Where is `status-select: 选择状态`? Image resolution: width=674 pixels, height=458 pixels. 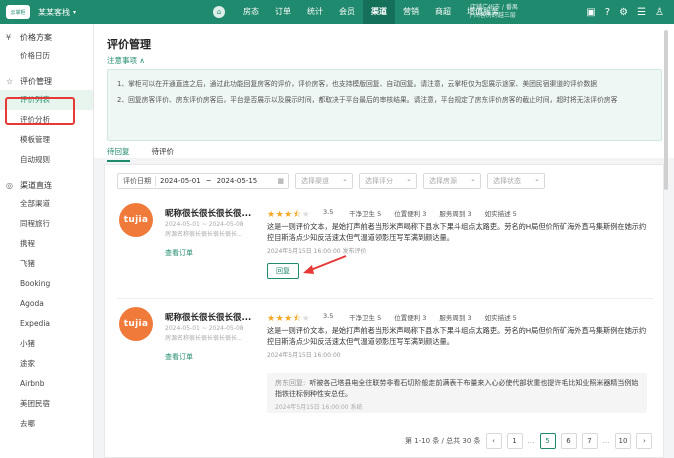
status-select: 选择状态 is located at coordinates (516, 180).